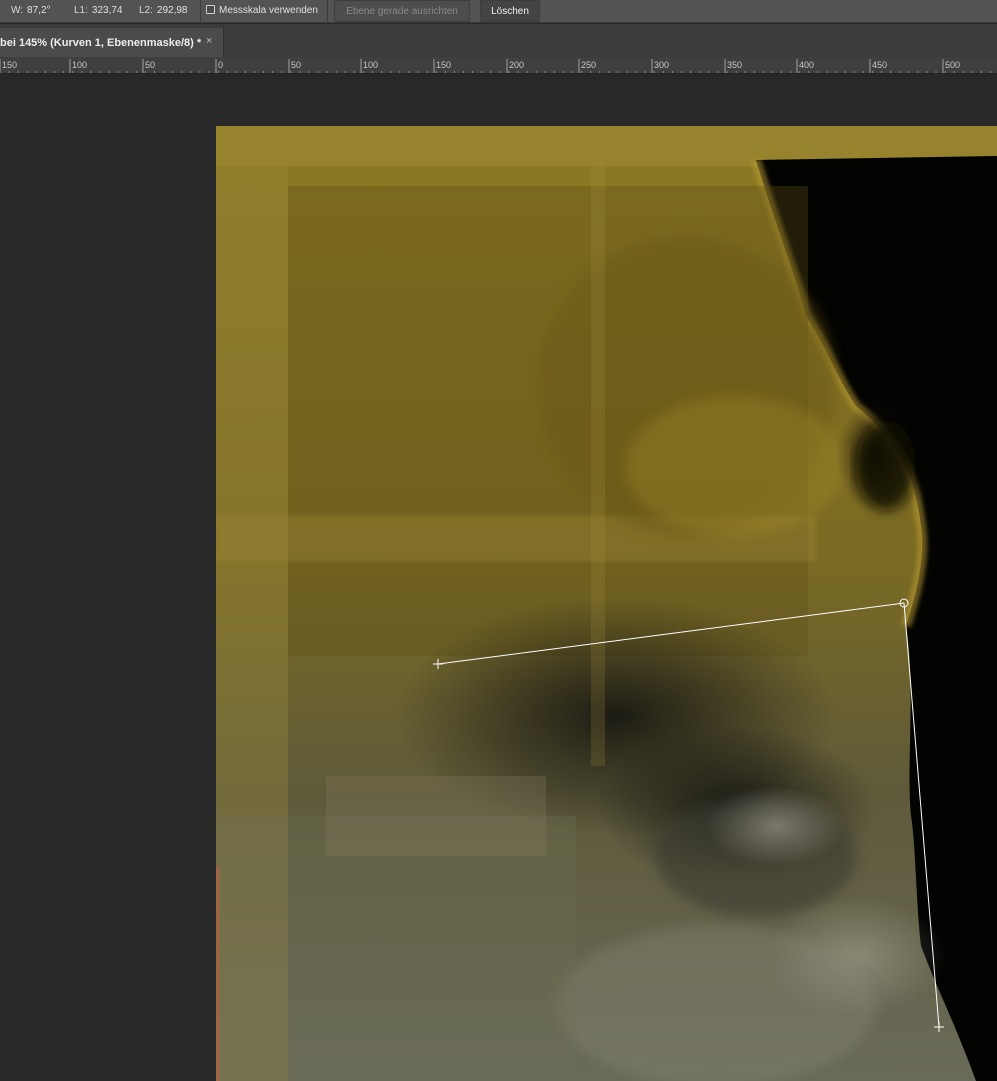 The height and width of the screenshot is (1081, 997). I want to click on clear-button: Löschen, so click(510, 11).